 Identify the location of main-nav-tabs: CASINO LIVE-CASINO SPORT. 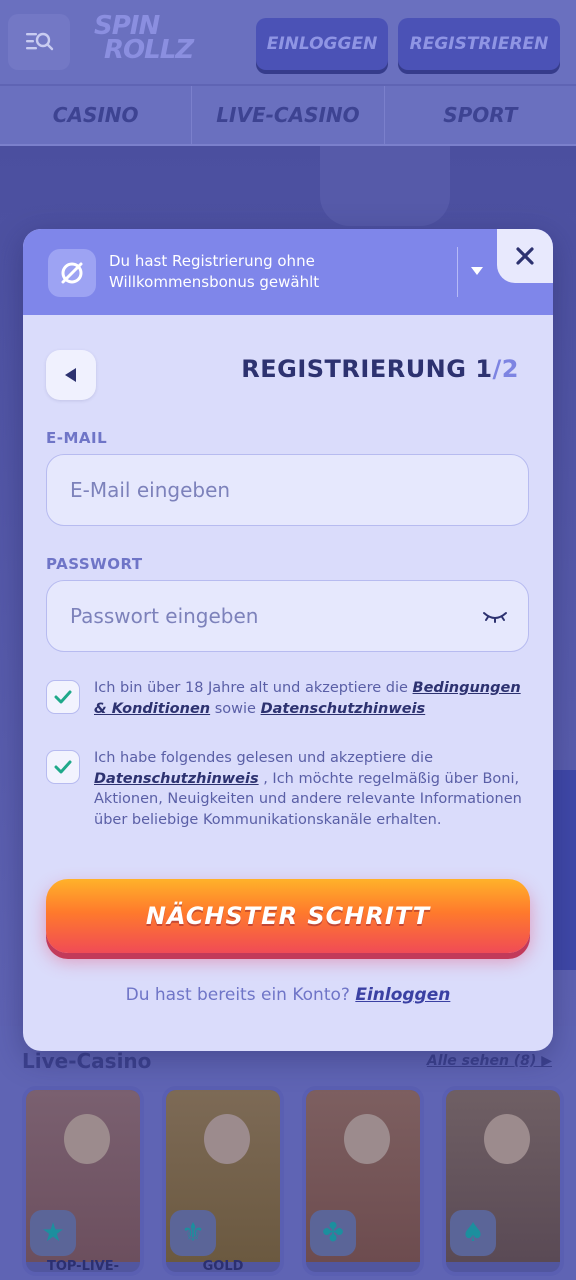
(288, 116).